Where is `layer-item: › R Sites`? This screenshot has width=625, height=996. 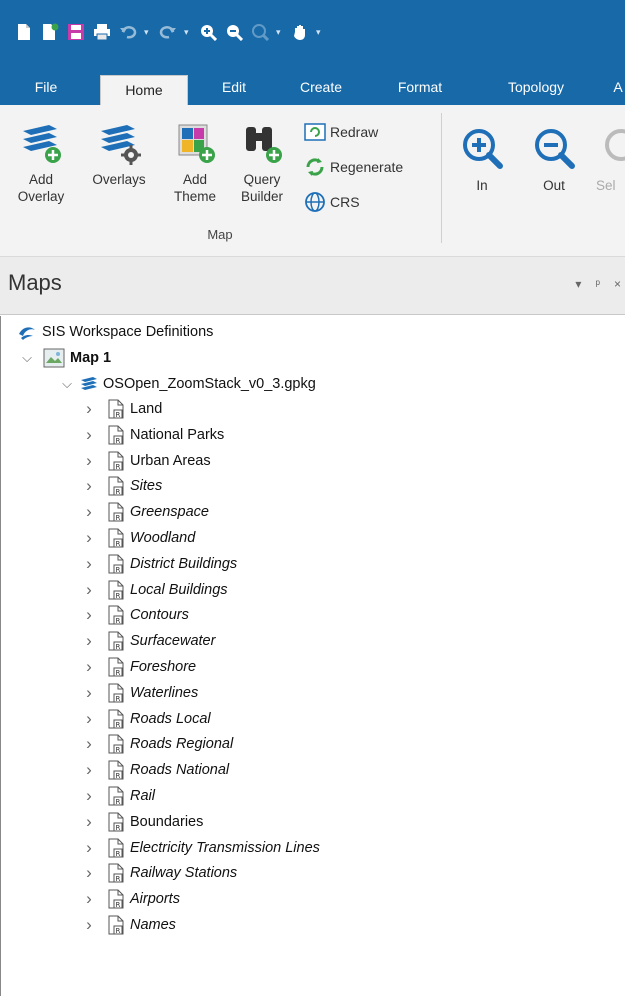
layer-item: › R Sites is located at coordinates (121, 486).